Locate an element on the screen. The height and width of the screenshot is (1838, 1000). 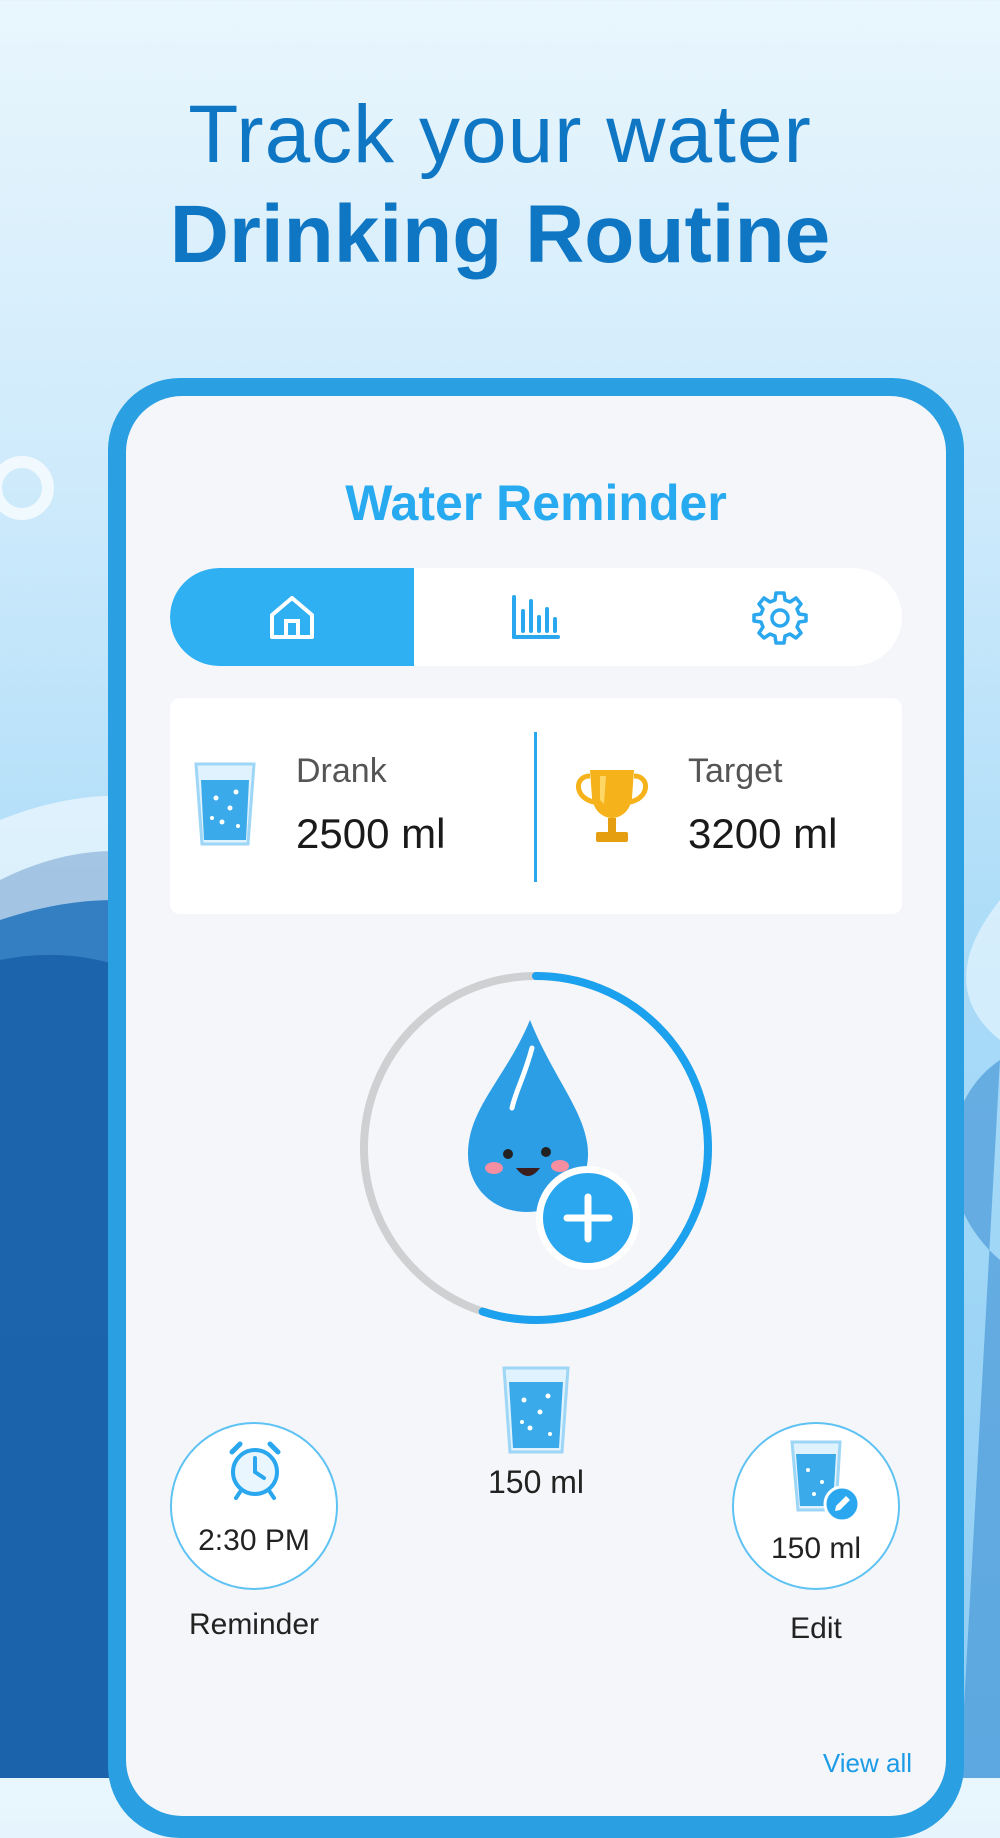
water-glass-icon is located at coordinates (225, 804).